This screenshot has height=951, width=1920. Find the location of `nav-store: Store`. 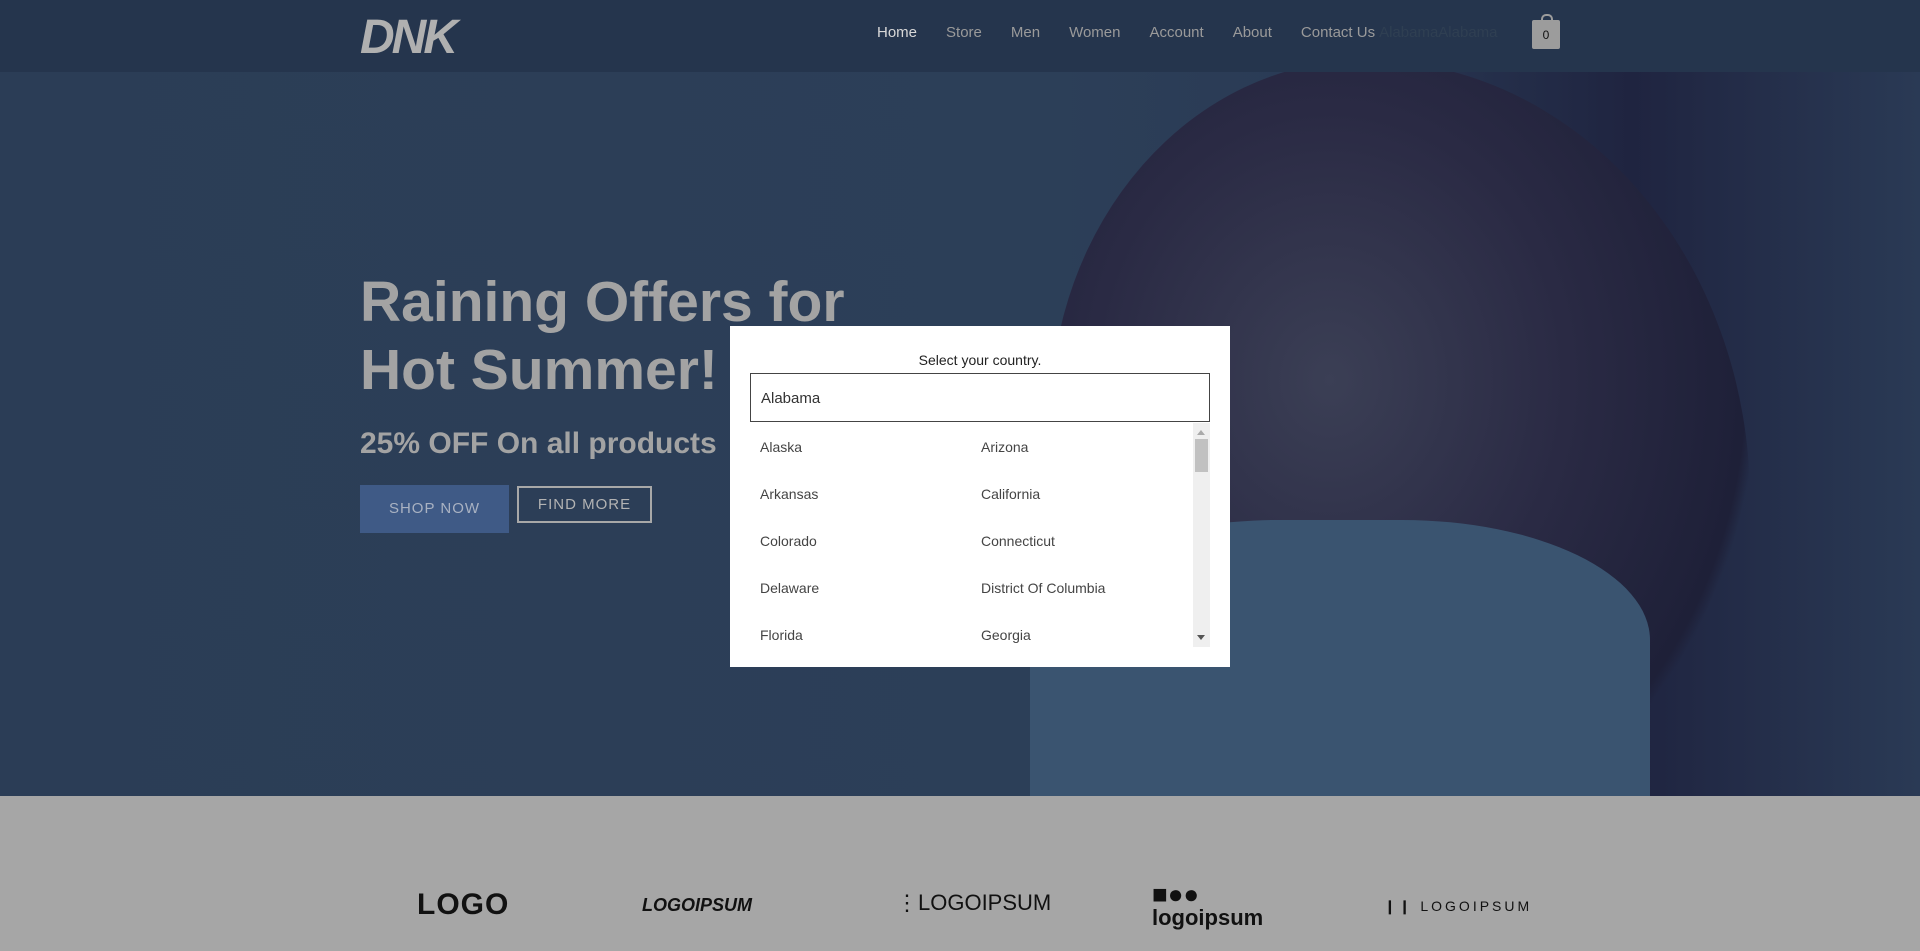

nav-store: Store is located at coordinates (964, 32).